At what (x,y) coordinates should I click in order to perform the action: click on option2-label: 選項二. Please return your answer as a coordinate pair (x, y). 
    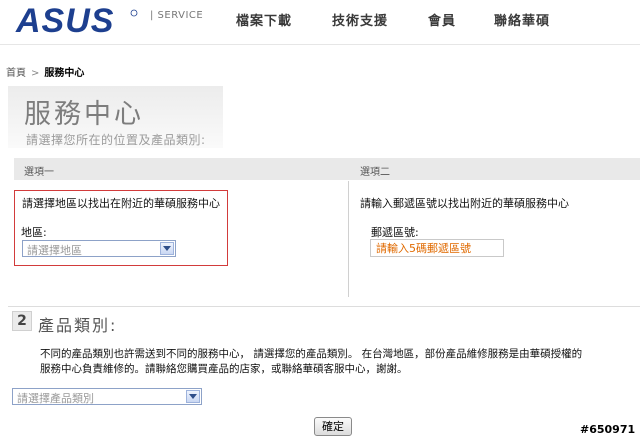
    Looking at the image, I should click on (375, 172).